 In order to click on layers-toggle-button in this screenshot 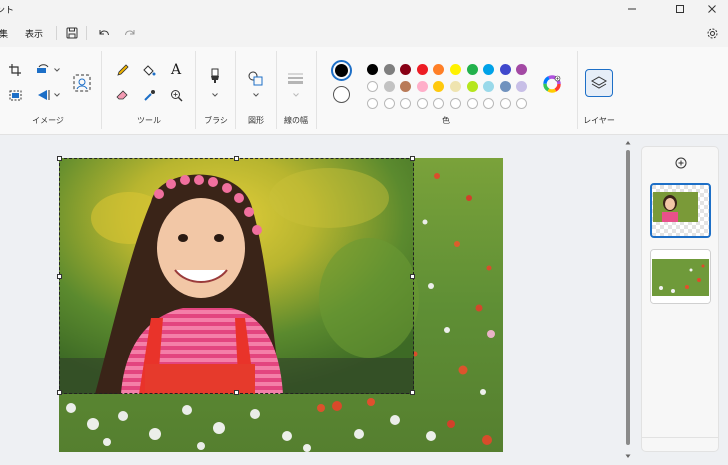, I will do `click(599, 83)`.